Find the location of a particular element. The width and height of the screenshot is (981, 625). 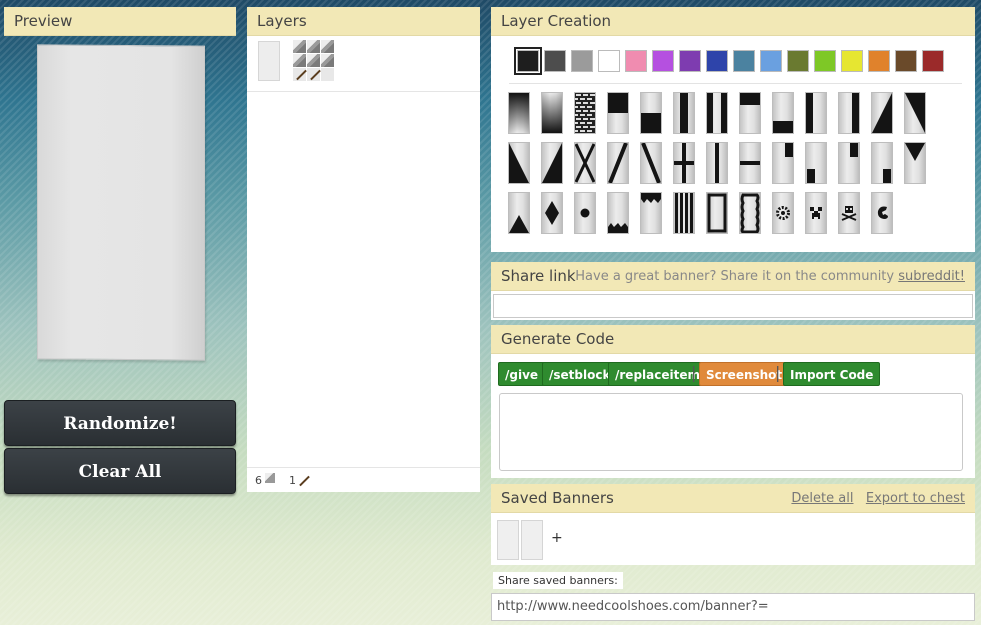

pattern-stripe-right is located at coordinates (849, 113).